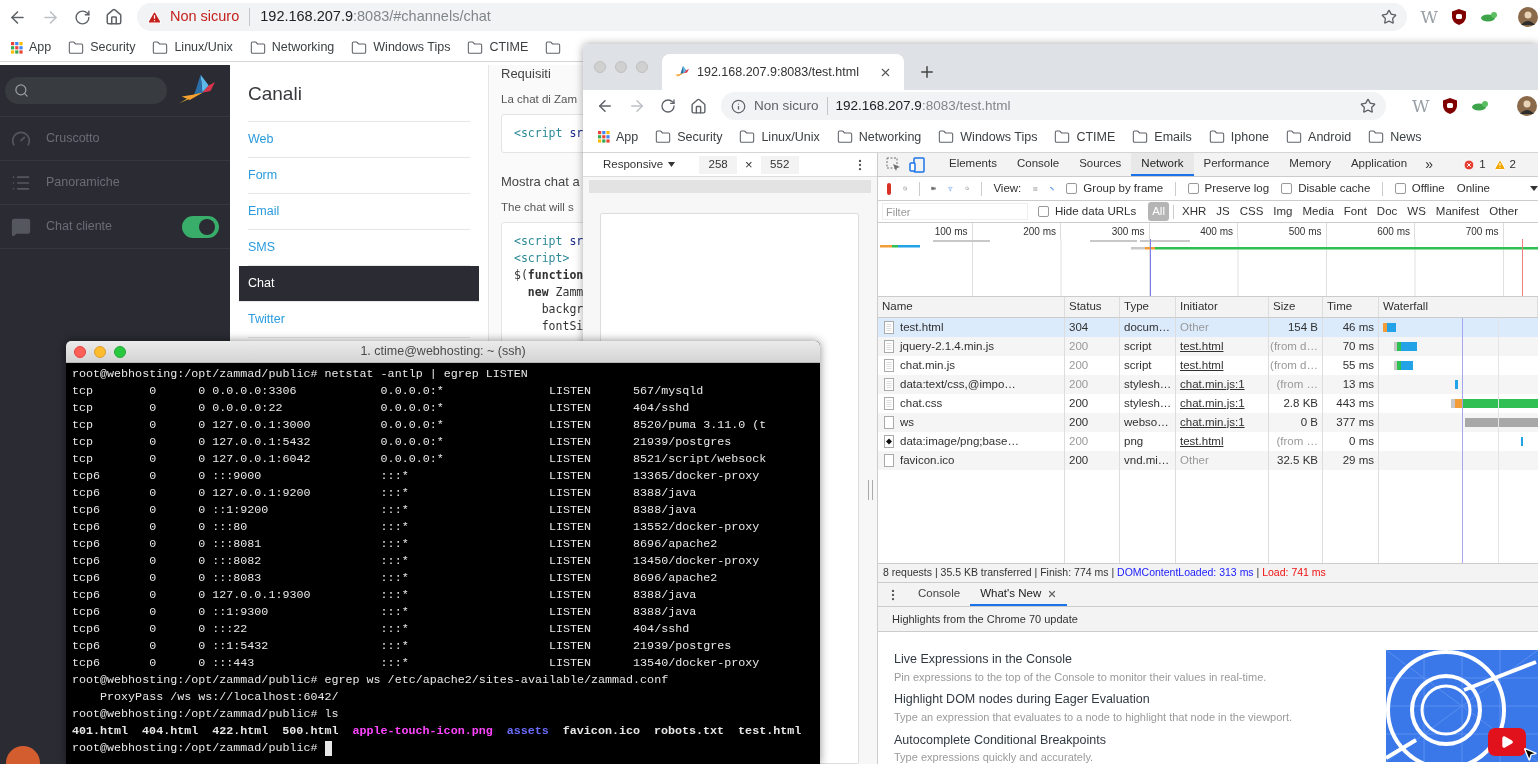 This screenshot has width=1538, height=764. Describe the element at coordinates (192, 47) in the screenshot. I see `bookmark: Linux/Unix` at that location.